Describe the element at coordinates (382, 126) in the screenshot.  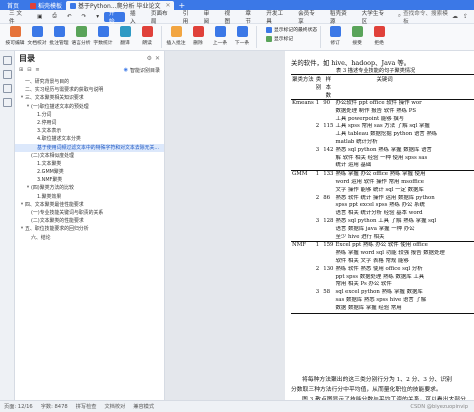
I see `keyword-line: 工具 spss 常用 sas 方法 了解 sql 掌握` at that location.